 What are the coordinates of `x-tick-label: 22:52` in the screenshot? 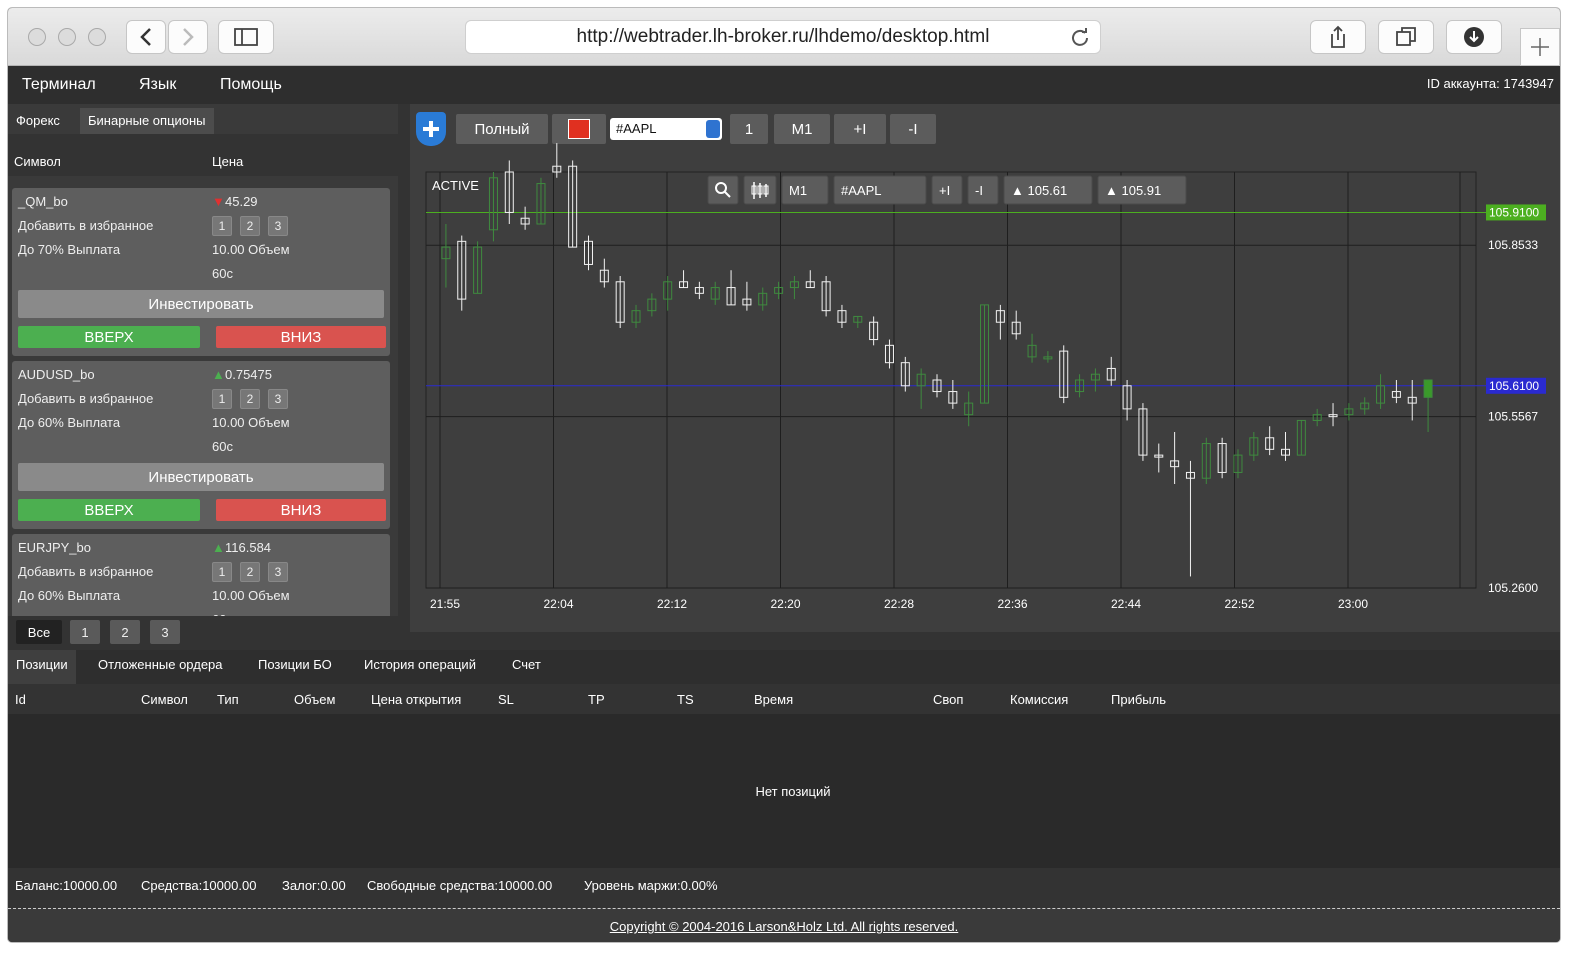 It's located at (1240, 604).